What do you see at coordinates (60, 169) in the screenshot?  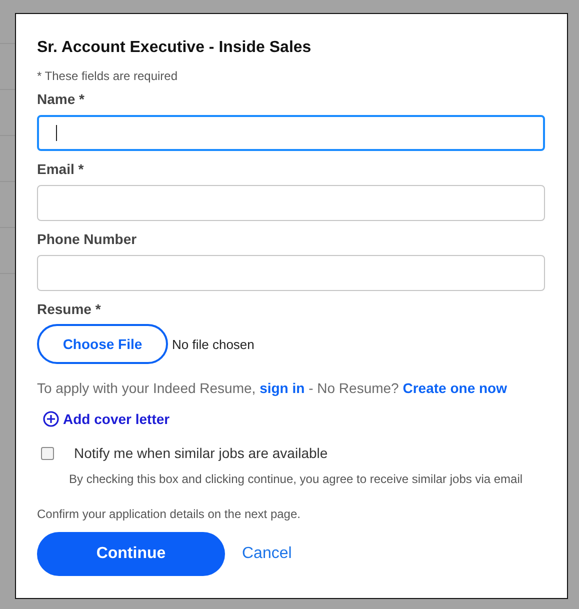 I see `field-label: Email *` at bounding box center [60, 169].